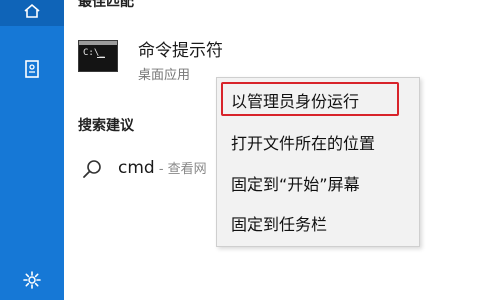  I want to click on menu-item-run-as-admin: 以管理员身份运行, so click(295, 100).